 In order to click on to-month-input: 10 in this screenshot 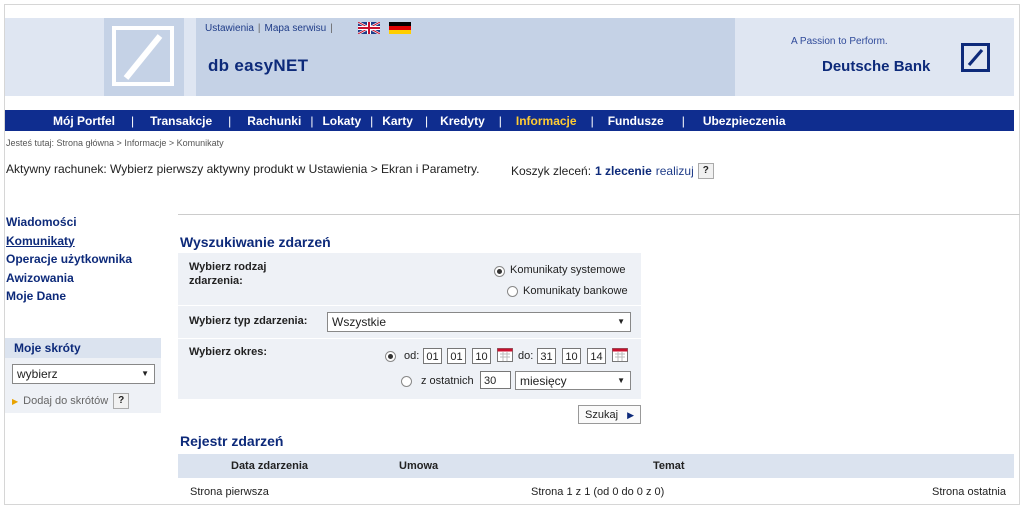, I will do `click(571, 356)`.